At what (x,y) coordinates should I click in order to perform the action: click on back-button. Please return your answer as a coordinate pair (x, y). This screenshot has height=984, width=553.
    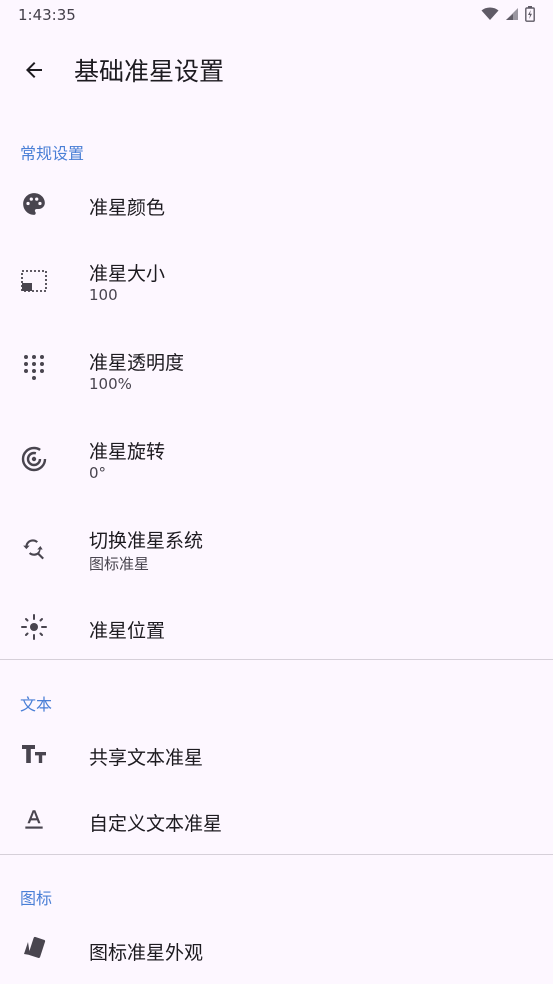
    Looking at the image, I should click on (34, 70).